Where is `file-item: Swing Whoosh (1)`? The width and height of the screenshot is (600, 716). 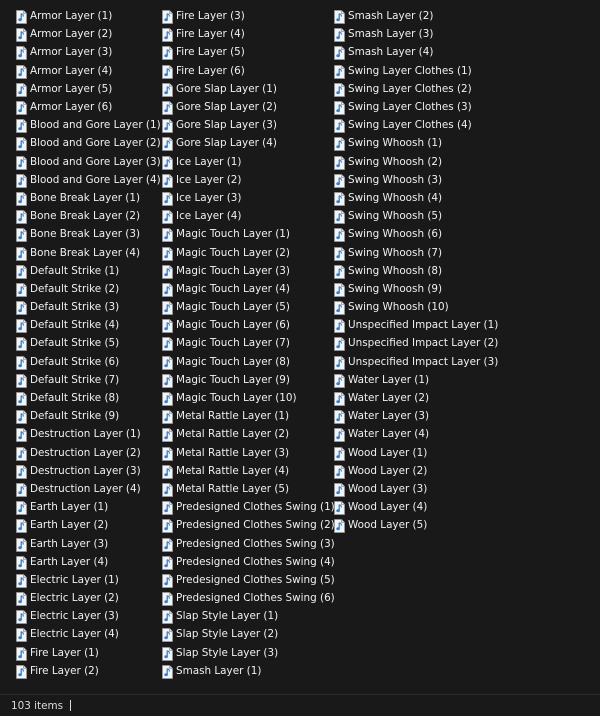
file-item: Swing Whoosh (1) is located at coordinates (416, 143).